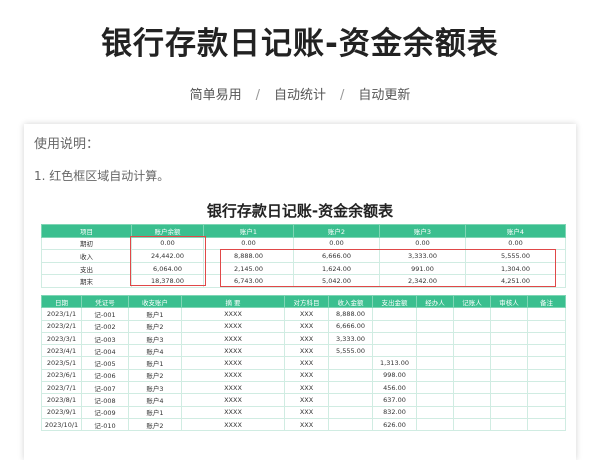  Describe the element at coordinates (61, 424) in the screenshot. I see `detail-cell: 2023/10/1` at that location.